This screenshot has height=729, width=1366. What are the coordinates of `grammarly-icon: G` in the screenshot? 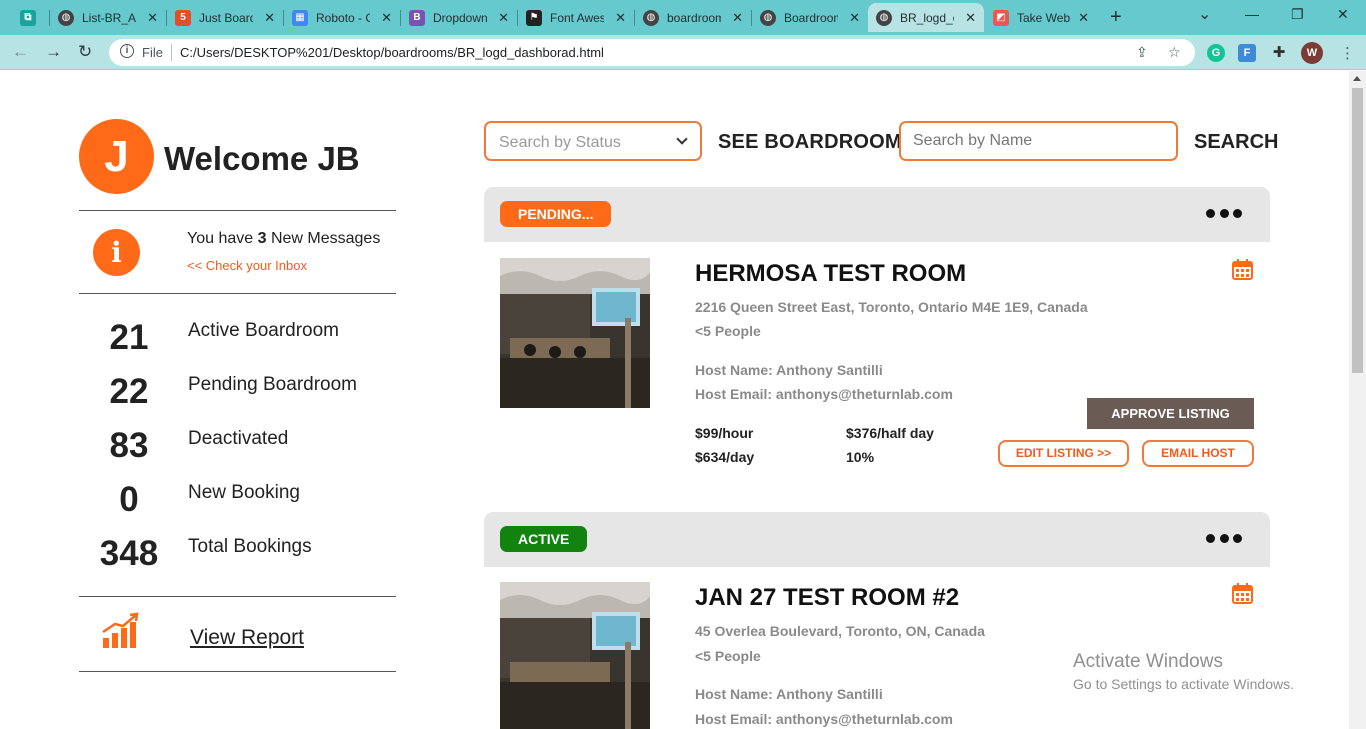 It's located at (1216, 53).